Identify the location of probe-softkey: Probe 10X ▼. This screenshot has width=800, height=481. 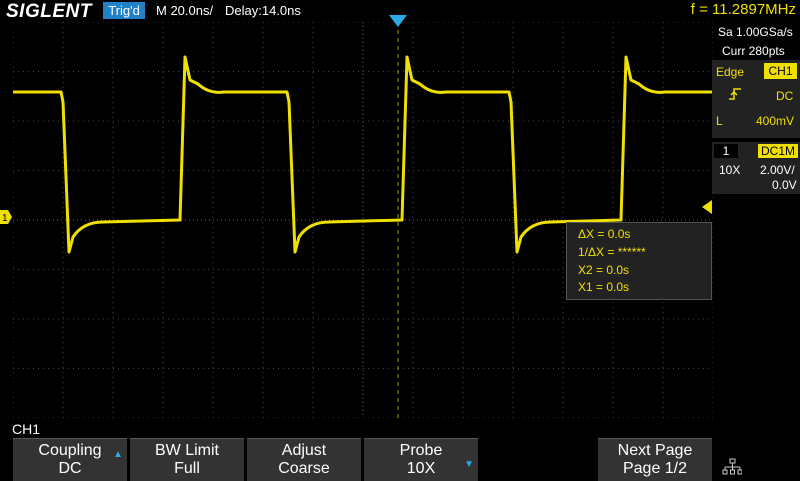
(421, 459).